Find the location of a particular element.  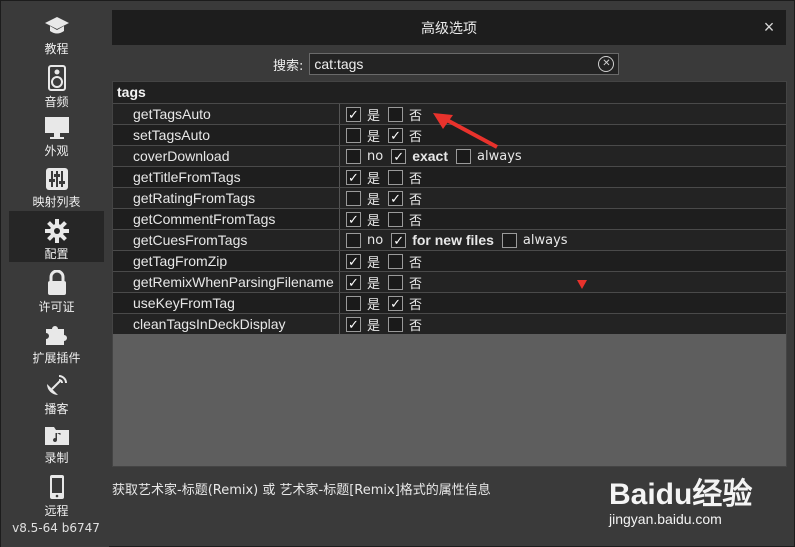

option-values: no ✓ for new files always is located at coordinates (563, 240).